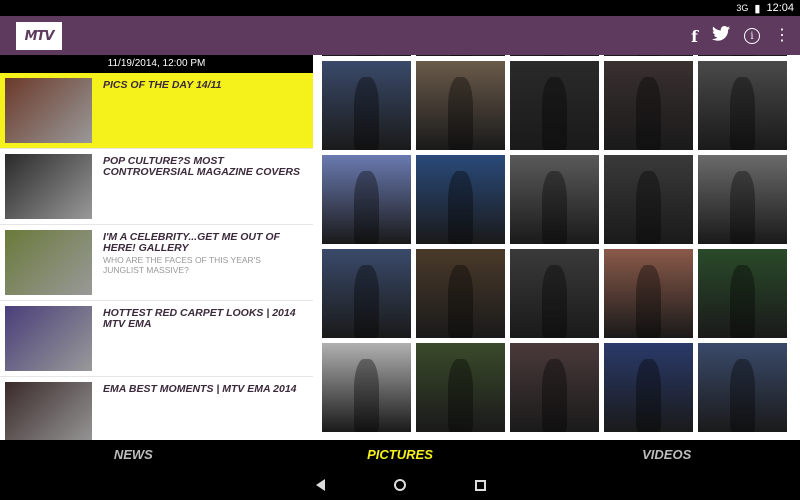 Image resolution: width=800 pixels, height=500 pixels. What do you see at coordinates (156, 339) in the screenshot?
I see `news-list-item: HOTTEST RED CARPET LOOKS | 2014 MTV EMA` at bounding box center [156, 339].